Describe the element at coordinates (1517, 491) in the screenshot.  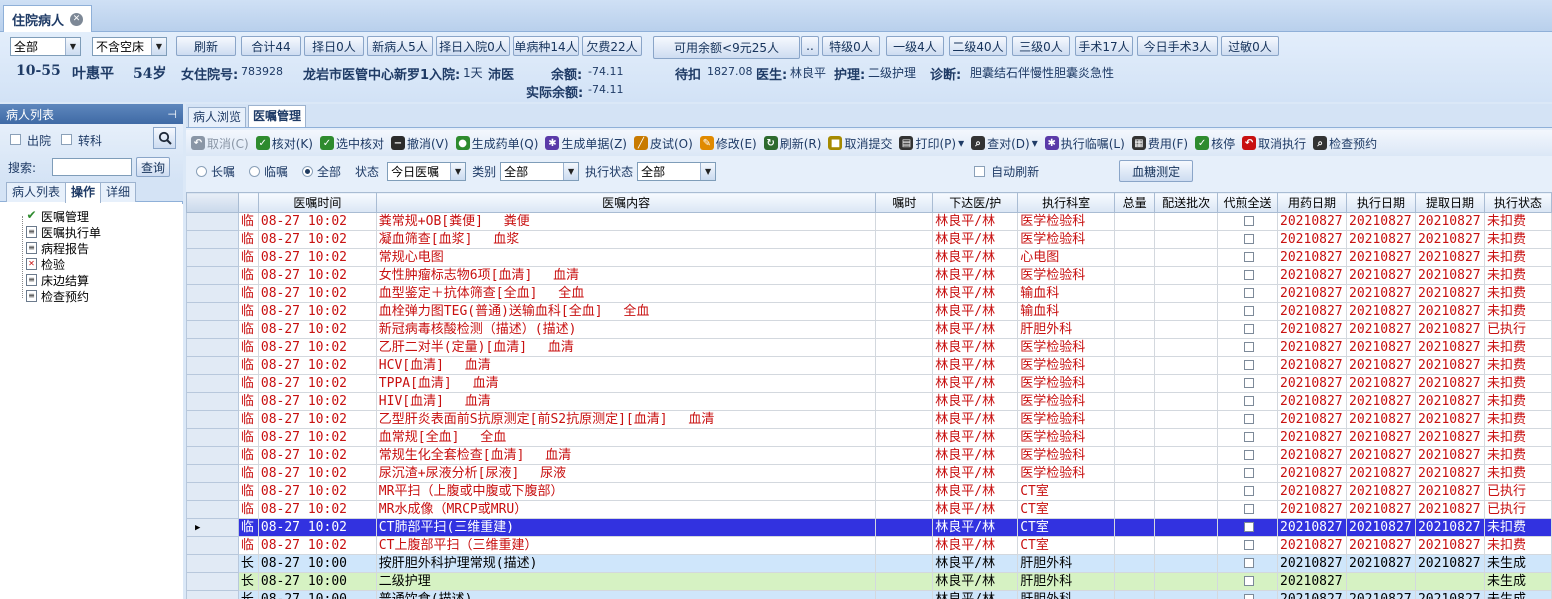
I see `status-cell: 已执行` at that location.